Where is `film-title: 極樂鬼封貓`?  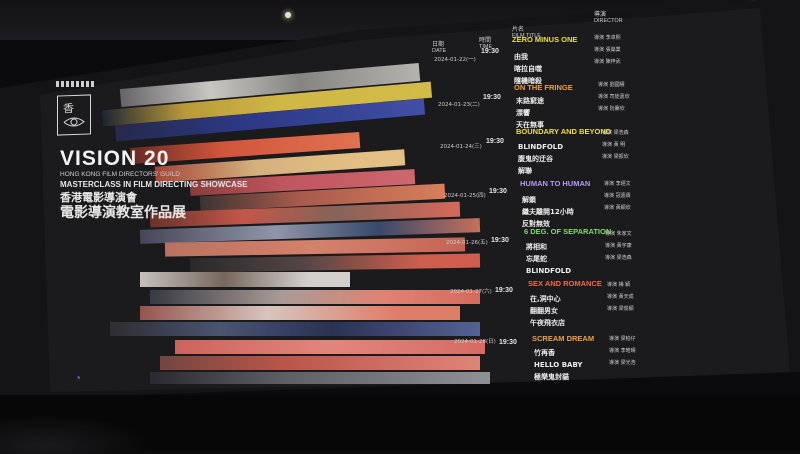
film-title: 極樂鬼封貓 is located at coordinates (551, 377).